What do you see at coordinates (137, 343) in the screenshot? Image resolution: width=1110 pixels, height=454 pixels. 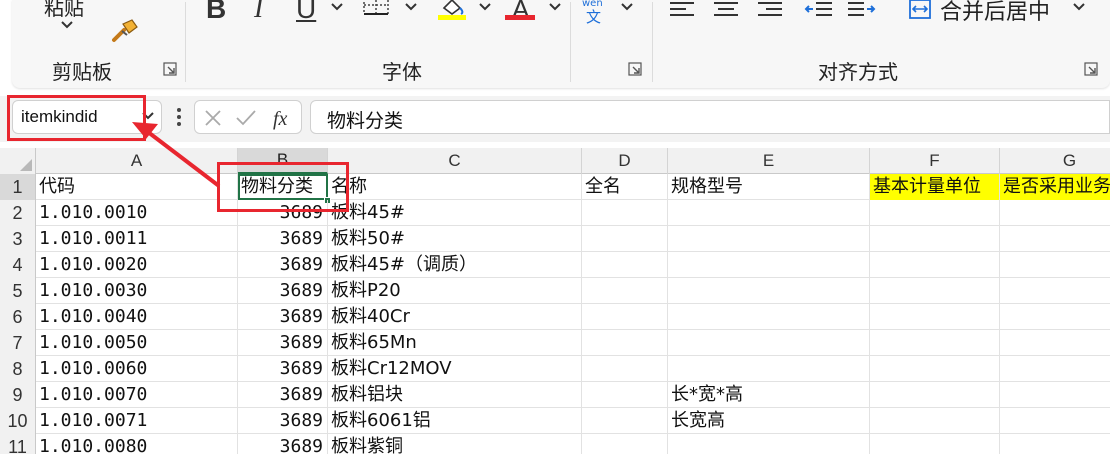 I see `cell-a7: 1.010.0050` at bounding box center [137, 343].